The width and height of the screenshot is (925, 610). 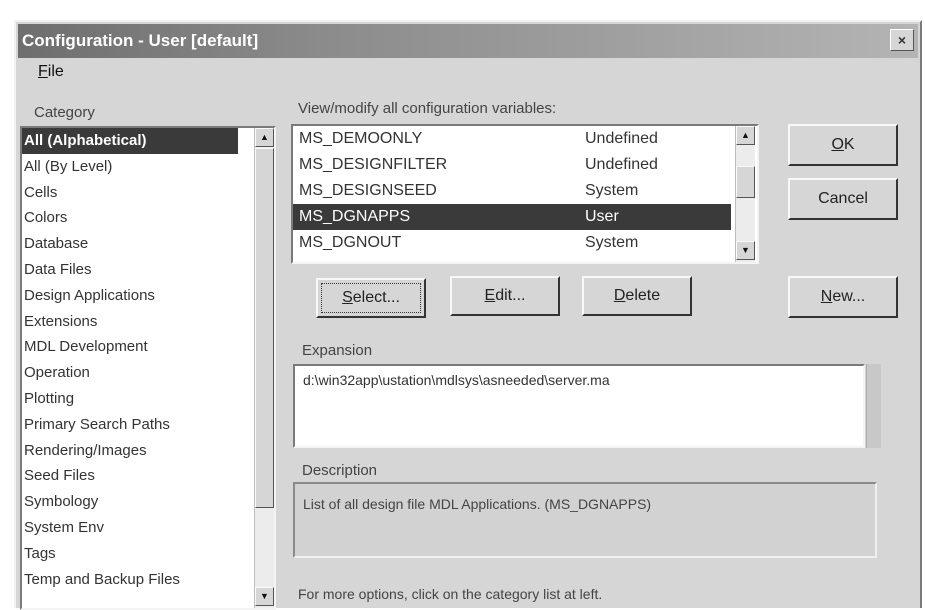 I want to click on delete-mnemonic: D, so click(x=619, y=295).